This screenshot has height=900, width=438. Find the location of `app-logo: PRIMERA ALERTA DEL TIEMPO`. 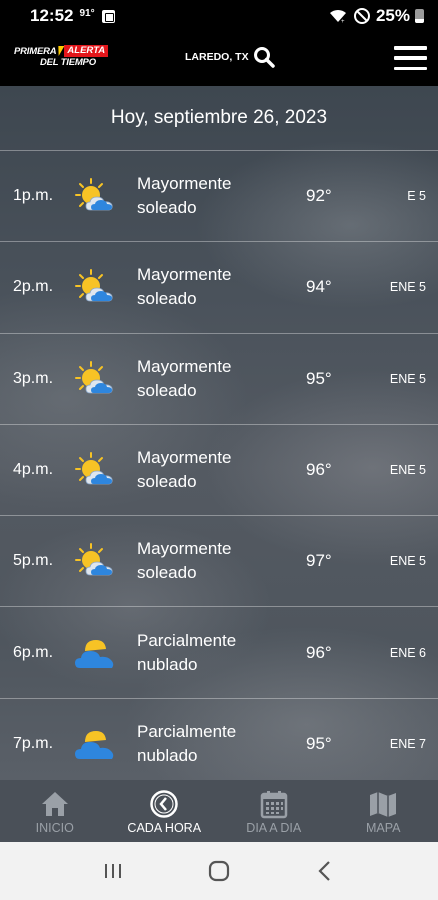

app-logo: PRIMERA ALERTA DEL TIEMPO is located at coordinates (62, 58).